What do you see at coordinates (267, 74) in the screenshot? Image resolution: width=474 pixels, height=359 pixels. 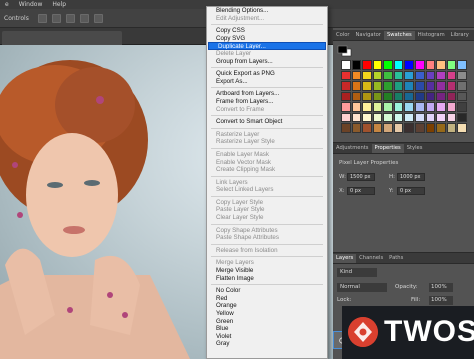 I see `menu-item-quick-export-as-png: Quick Export as PNG` at bounding box center [267, 74].